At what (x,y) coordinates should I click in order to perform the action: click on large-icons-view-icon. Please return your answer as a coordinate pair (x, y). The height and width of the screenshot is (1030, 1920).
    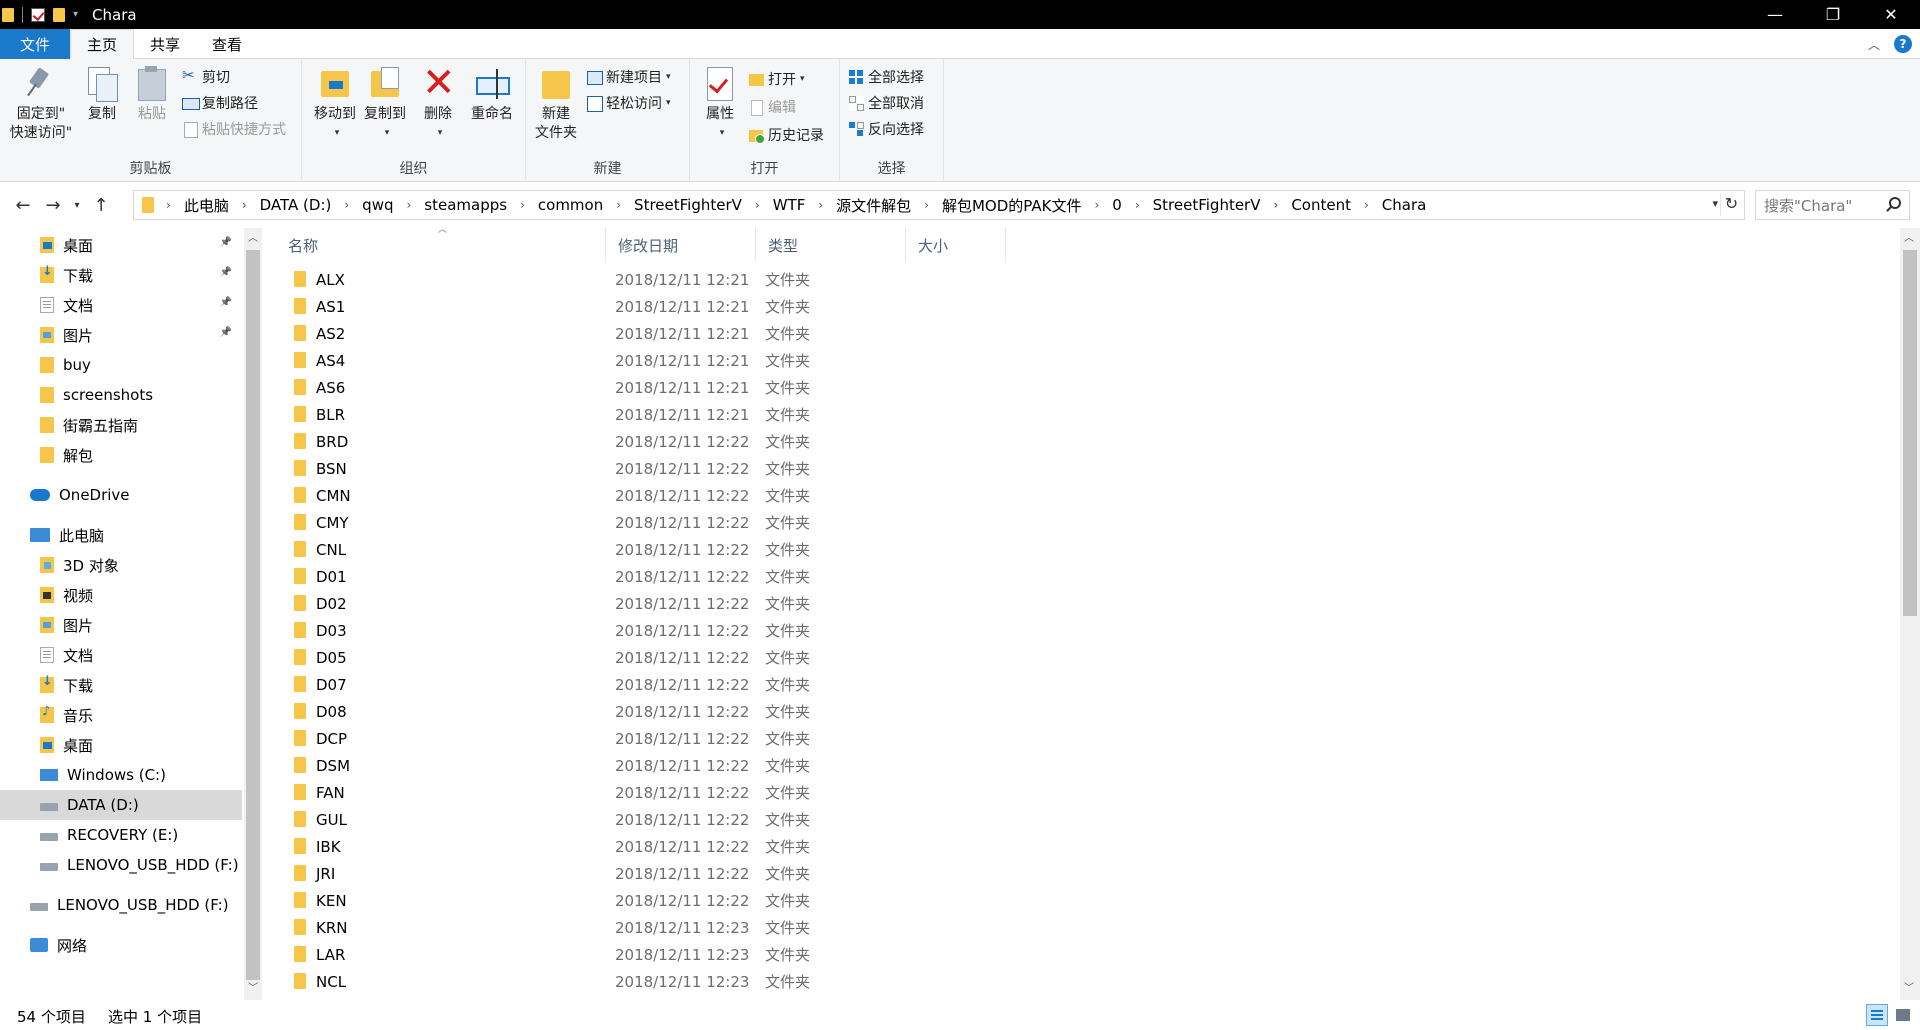
    Looking at the image, I should click on (1903, 1015).